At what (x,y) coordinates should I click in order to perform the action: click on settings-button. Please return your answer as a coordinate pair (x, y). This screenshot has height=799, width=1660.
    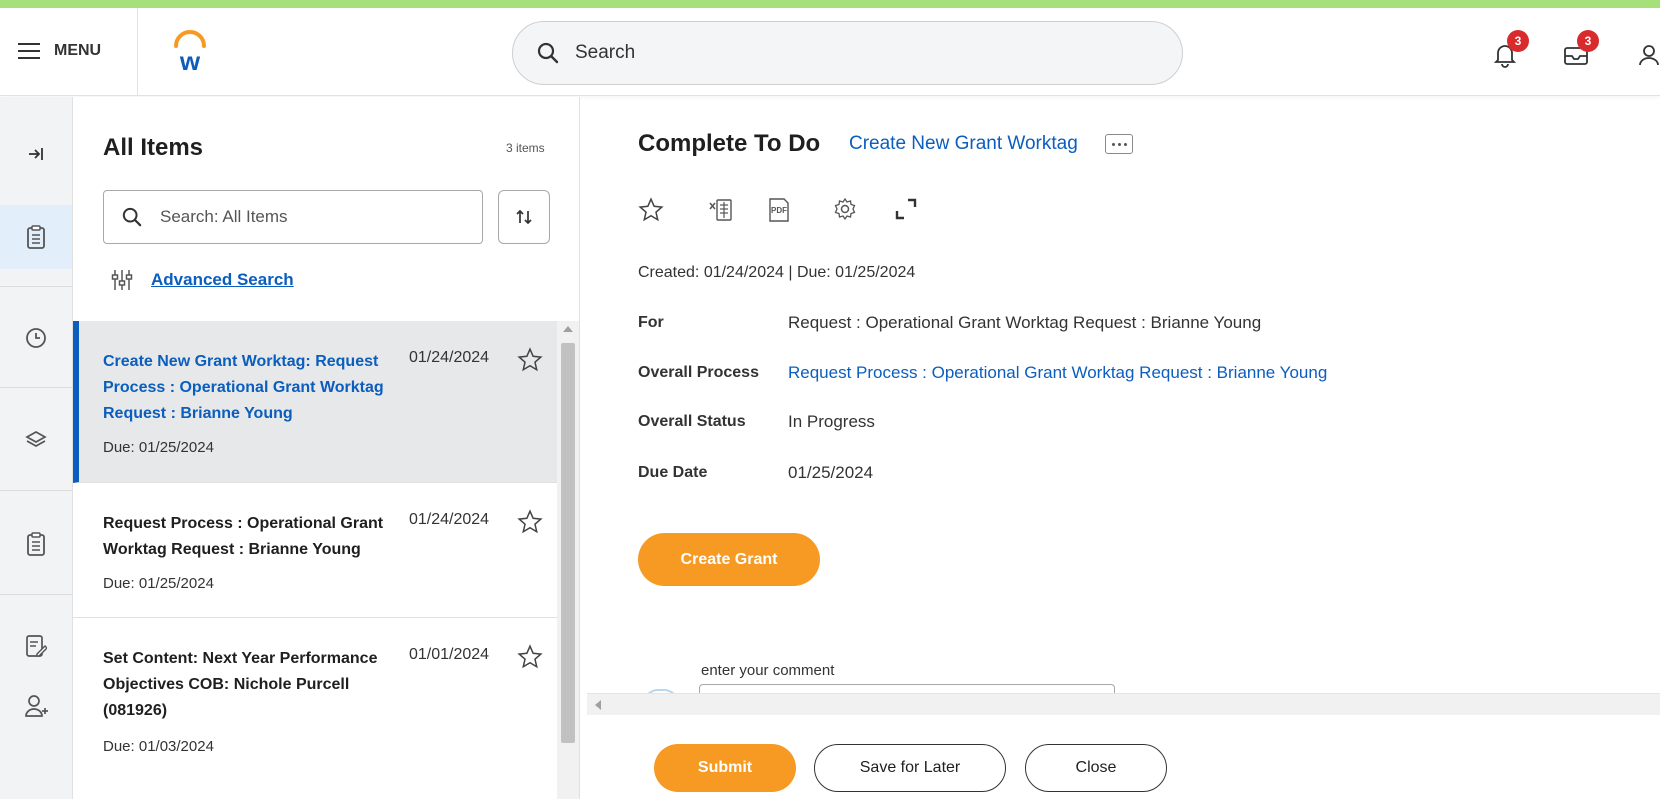
    Looking at the image, I should click on (845, 211).